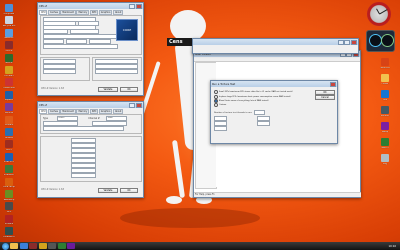  I want to click on desktop-icon: CPU-Z, so click(9, 46).